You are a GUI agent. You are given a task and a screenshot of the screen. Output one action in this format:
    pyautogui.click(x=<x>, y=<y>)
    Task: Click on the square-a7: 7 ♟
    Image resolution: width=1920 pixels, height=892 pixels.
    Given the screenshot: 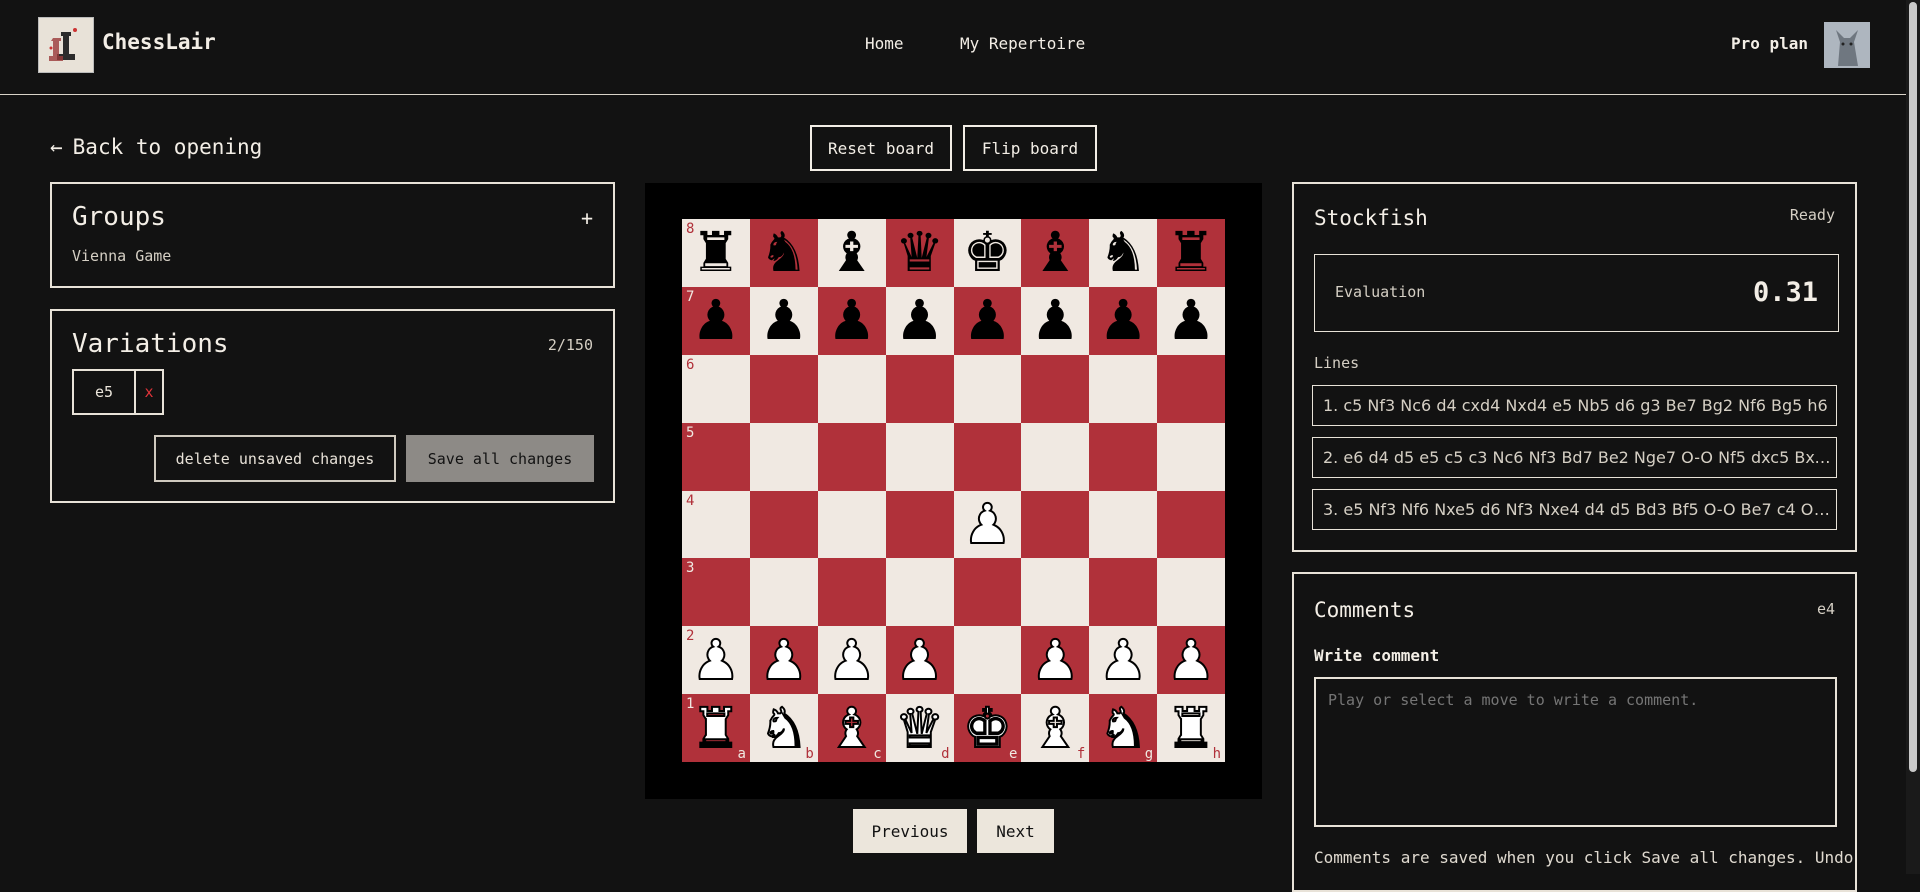 What is the action you would take?
    pyautogui.click(x=716, y=320)
    